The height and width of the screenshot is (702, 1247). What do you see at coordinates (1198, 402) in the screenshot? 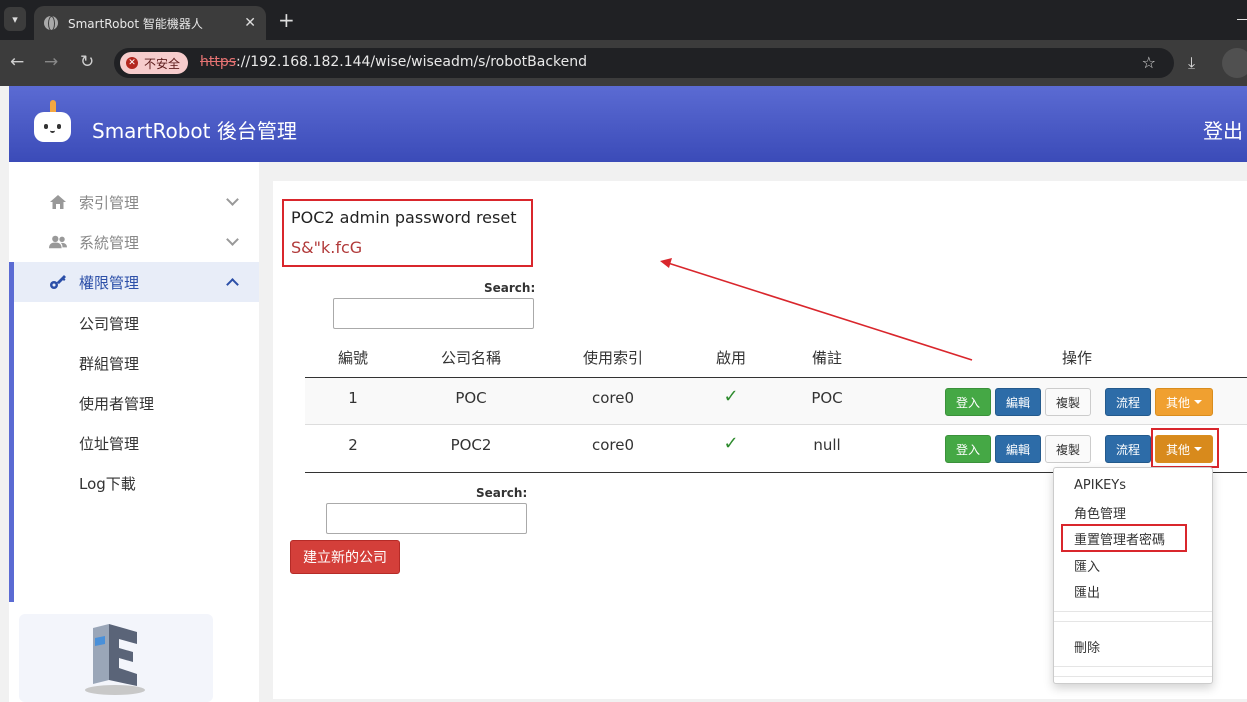
I see `caret-down-icon` at bounding box center [1198, 402].